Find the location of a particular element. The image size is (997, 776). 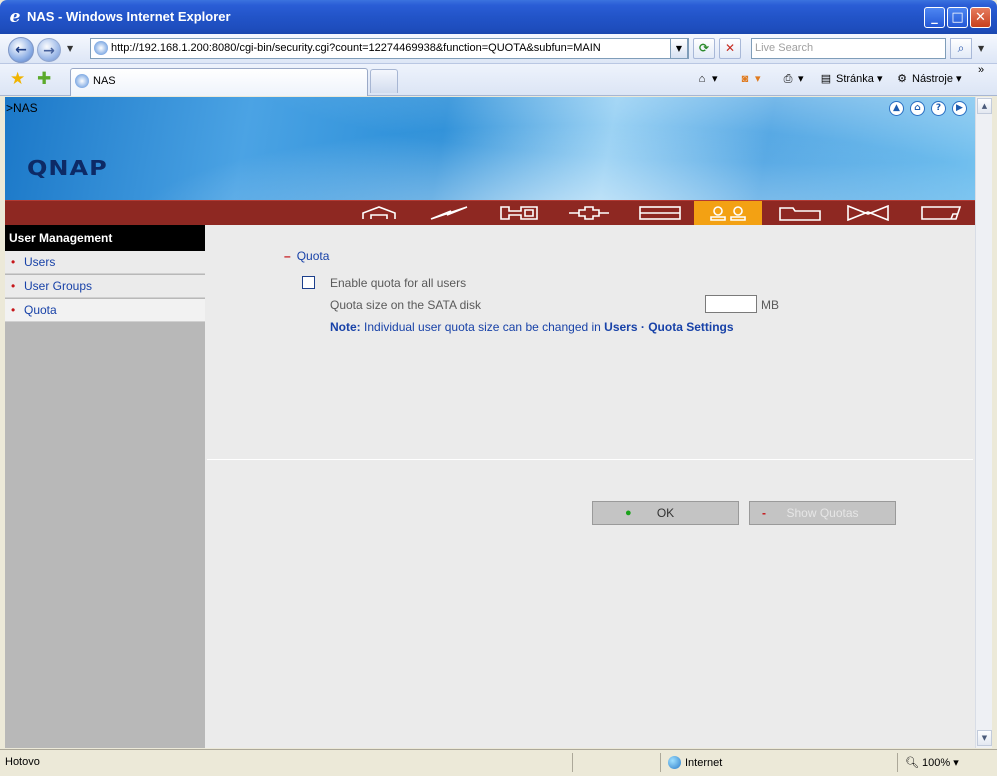

close-button: ✕ is located at coordinates (980, 17).